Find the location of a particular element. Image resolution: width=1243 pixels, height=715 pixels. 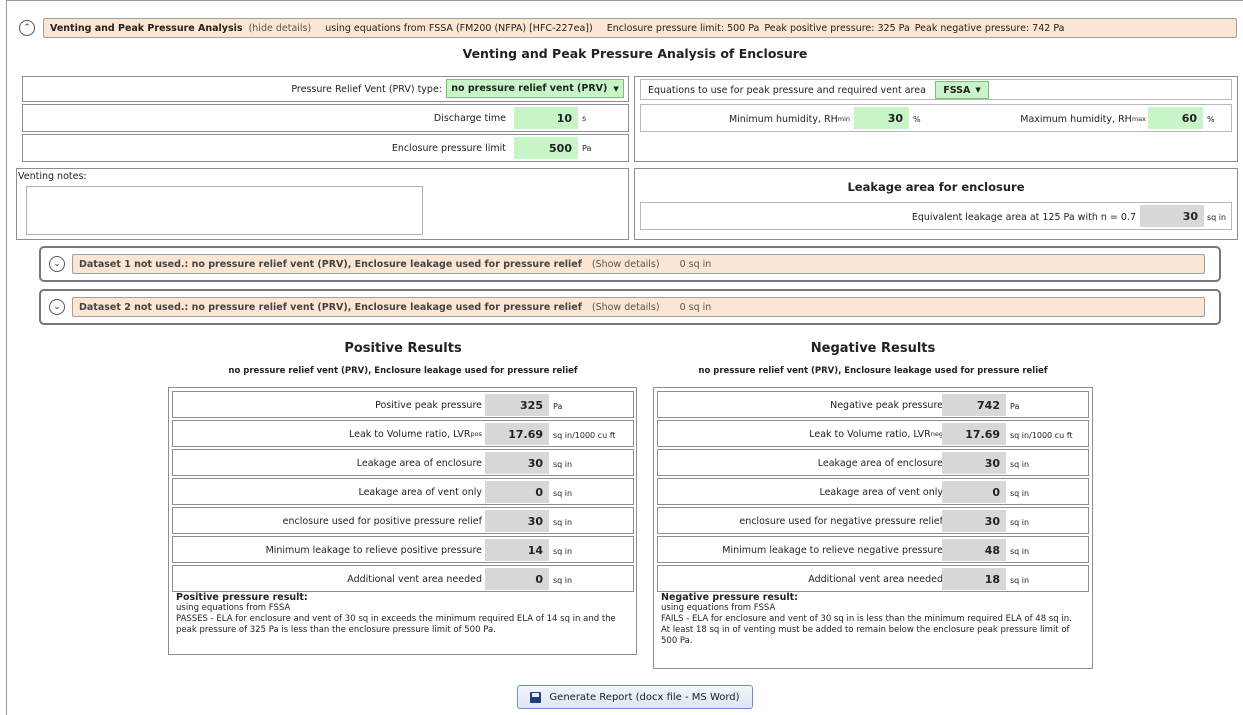

positive-row-label: Positive peak pressure is located at coordinates (330, 405).